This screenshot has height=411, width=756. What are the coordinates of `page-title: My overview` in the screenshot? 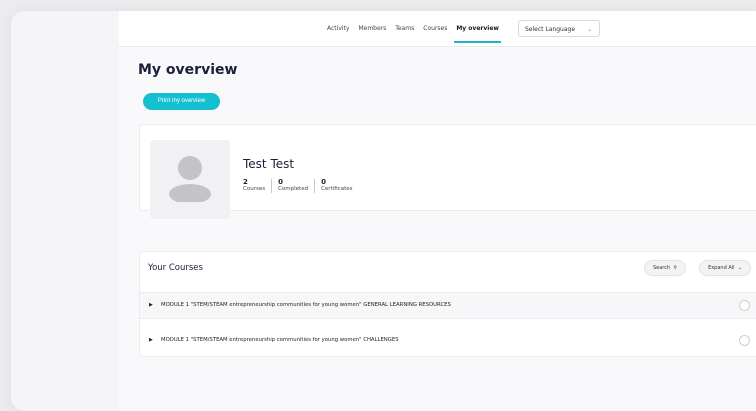 It's located at (188, 70).